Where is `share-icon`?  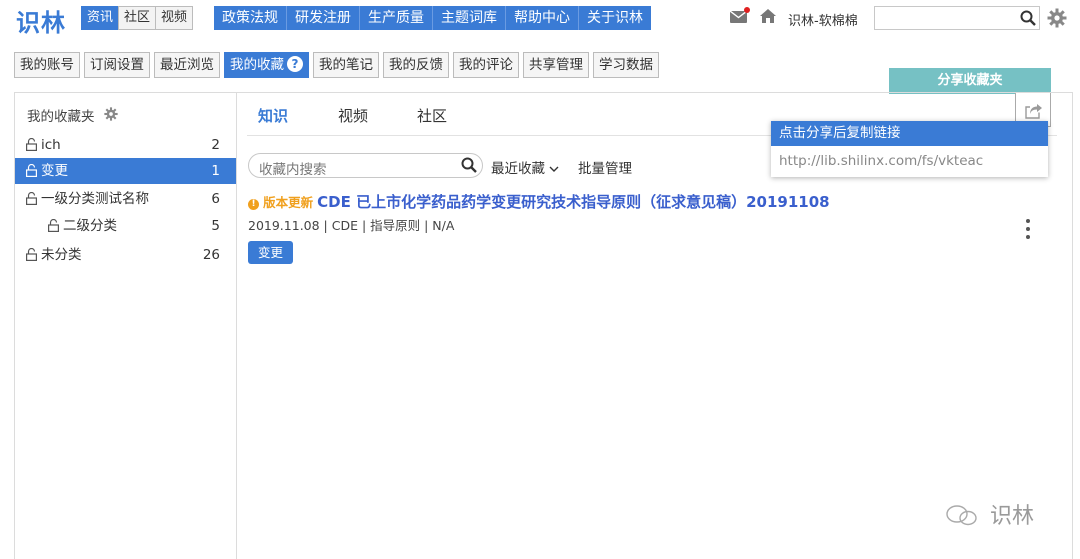
share-icon is located at coordinates (1033, 111).